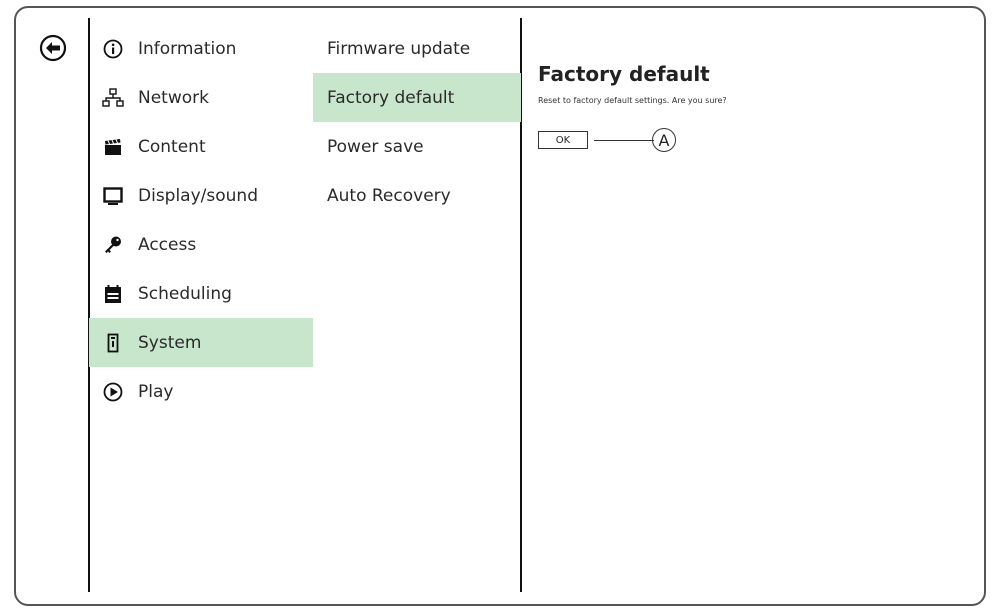 This screenshot has width=992, height=611. Describe the element at coordinates (113, 294) in the screenshot. I see `calendar-icon` at that location.